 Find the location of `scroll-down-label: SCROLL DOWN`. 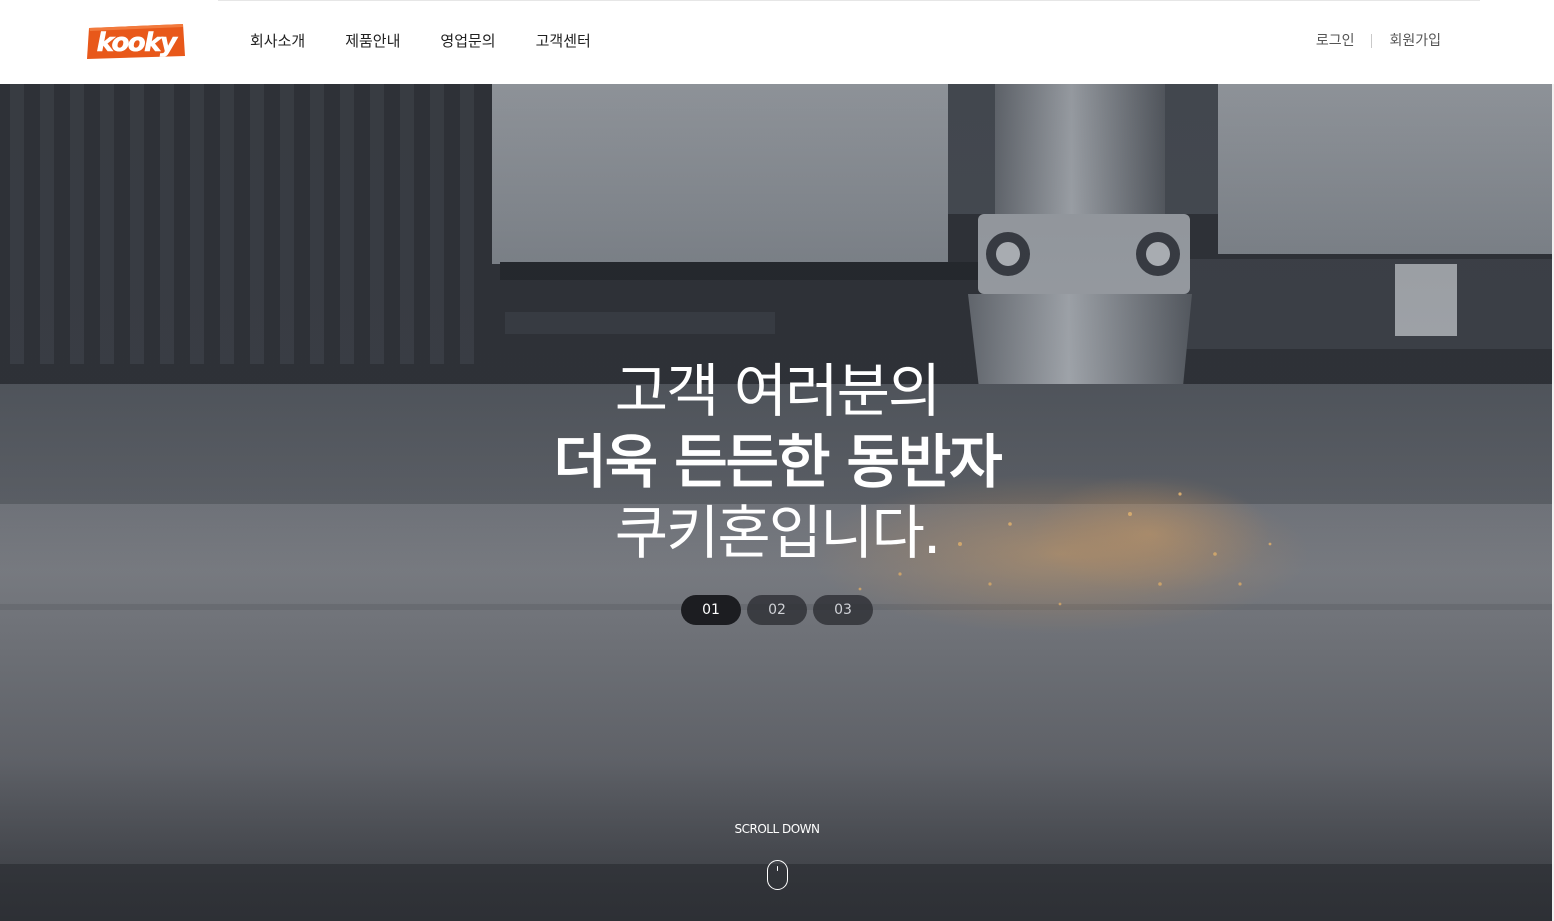

scroll-down-label: SCROLL DOWN is located at coordinates (777, 829).